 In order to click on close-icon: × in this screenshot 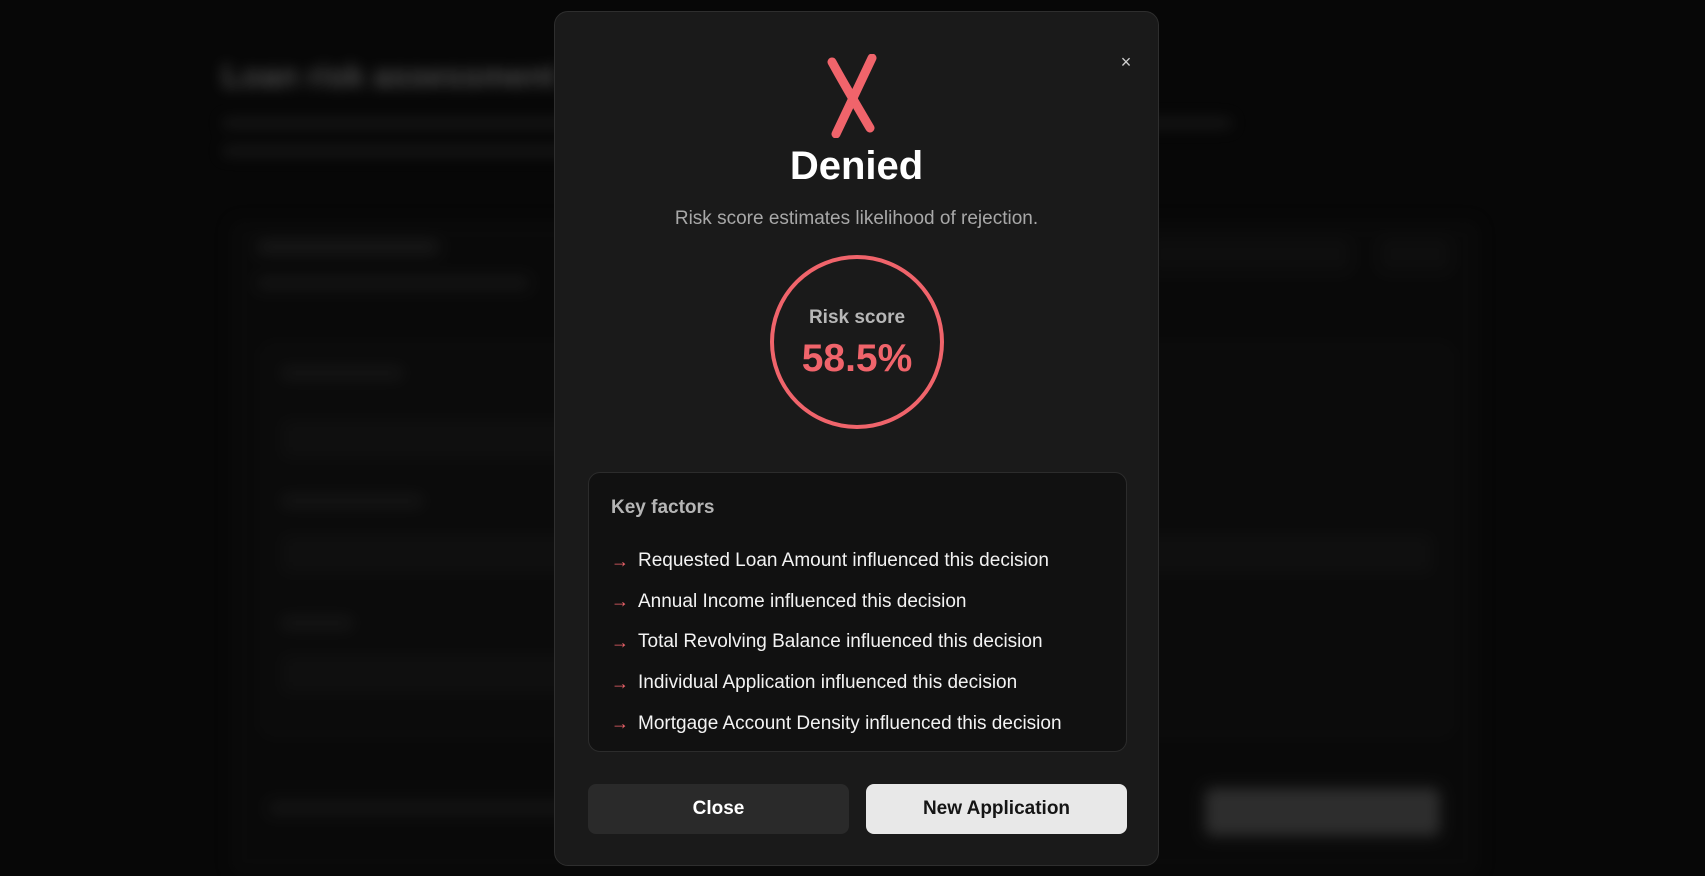, I will do `click(1126, 62)`.